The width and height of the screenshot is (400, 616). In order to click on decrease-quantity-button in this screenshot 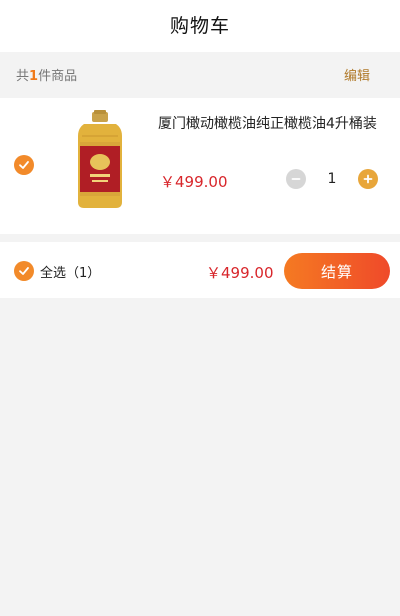, I will do `click(296, 179)`.